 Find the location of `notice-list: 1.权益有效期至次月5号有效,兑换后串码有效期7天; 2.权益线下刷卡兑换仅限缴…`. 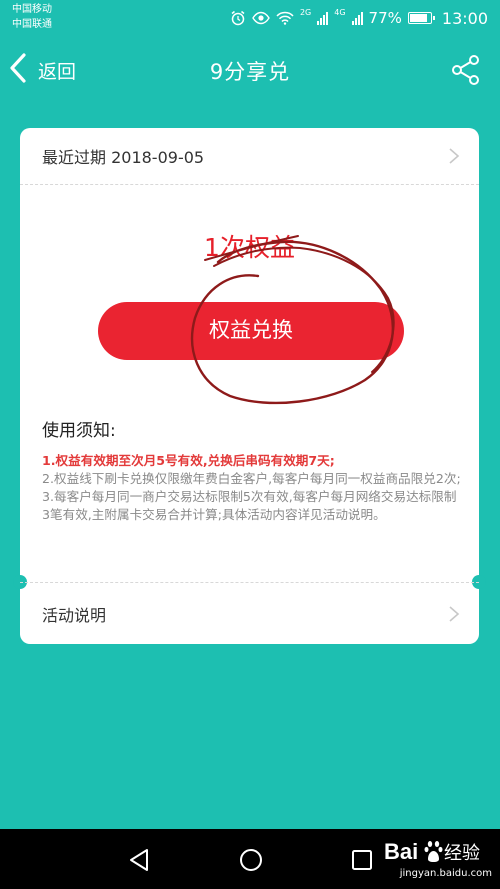

notice-list: 1.权益有效期至次月5号有效,兑换后串码有效期7天; 2.权益线下刷卡兑换仅限缴… is located at coordinates (252, 488).